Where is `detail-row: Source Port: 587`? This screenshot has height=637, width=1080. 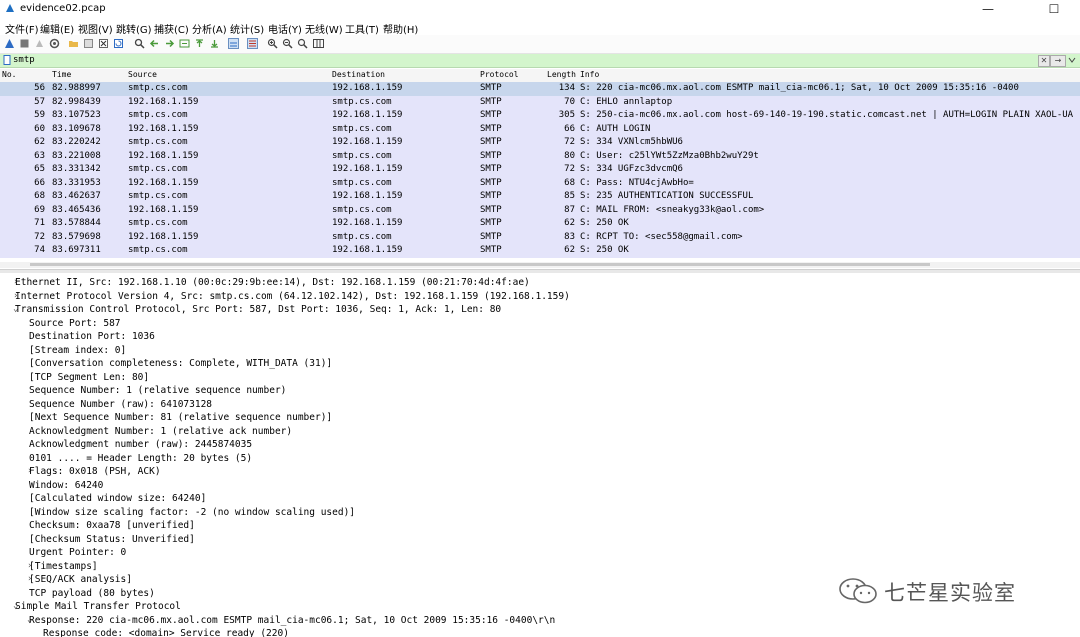 detail-row: Source Port: 587 is located at coordinates (539, 325).